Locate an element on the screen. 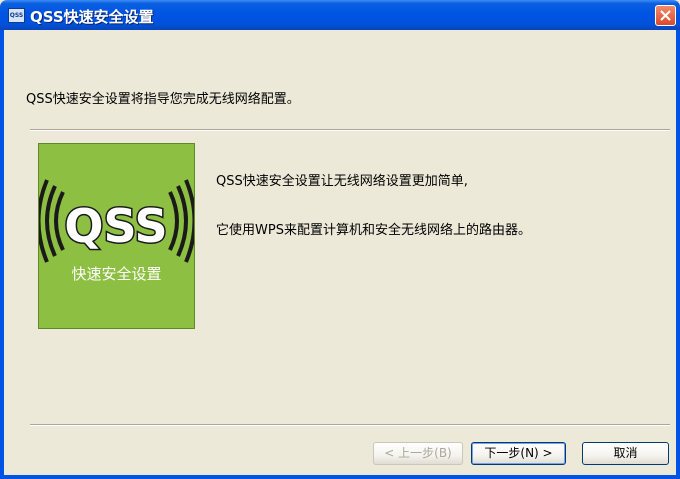  app-icon: QSS is located at coordinates (16, 15).